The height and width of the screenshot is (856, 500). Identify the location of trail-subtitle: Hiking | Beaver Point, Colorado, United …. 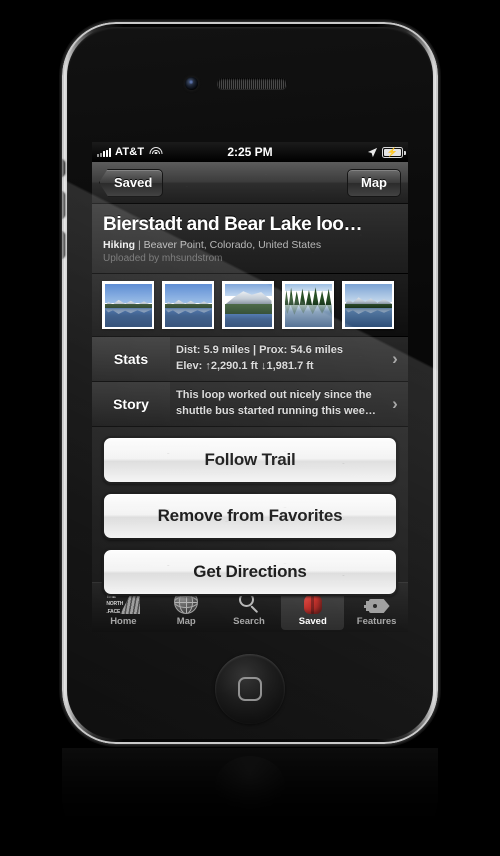
(250, 245).